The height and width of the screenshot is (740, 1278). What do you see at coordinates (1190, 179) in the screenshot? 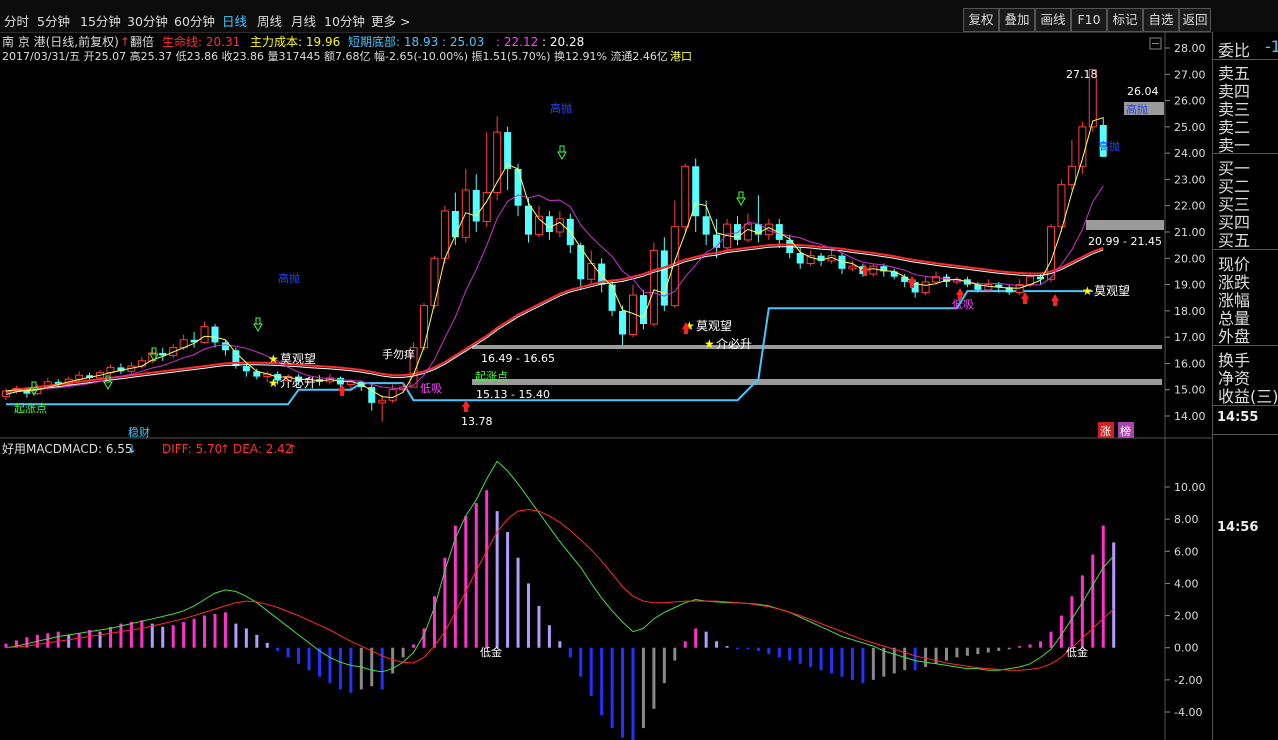
I see `price-tick-label: 23.00` at bounding box center [1190, 179].